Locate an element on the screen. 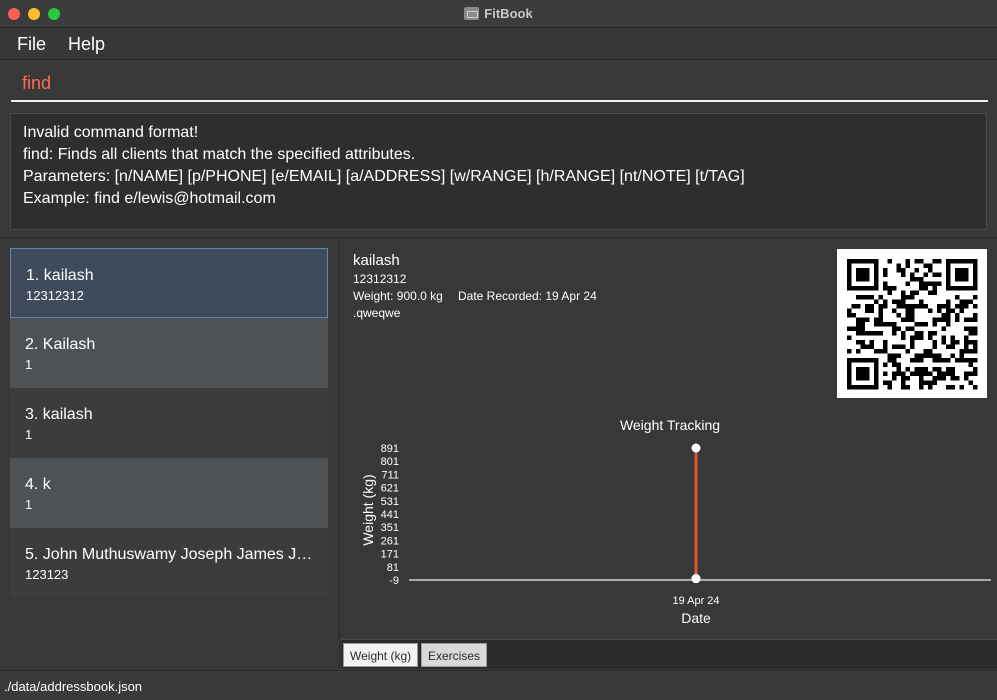 This screenshot has height=700, width=997. command-box is located at coordinates (498, 84).